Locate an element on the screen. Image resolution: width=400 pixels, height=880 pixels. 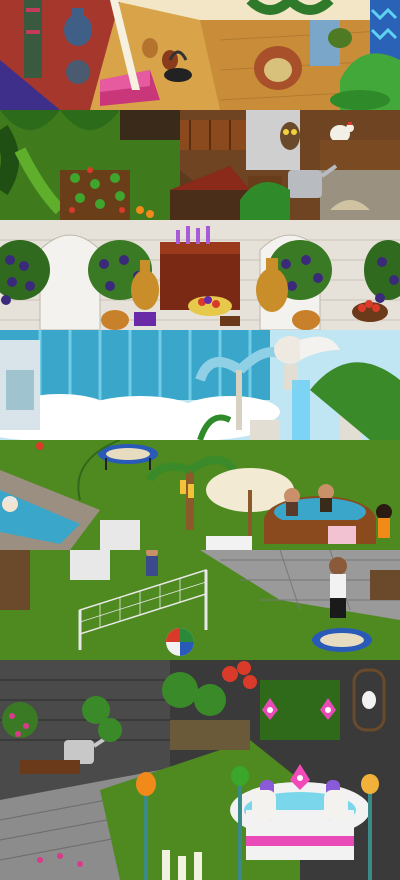
bazaar-room-panel is located at coordinates (200, 55).